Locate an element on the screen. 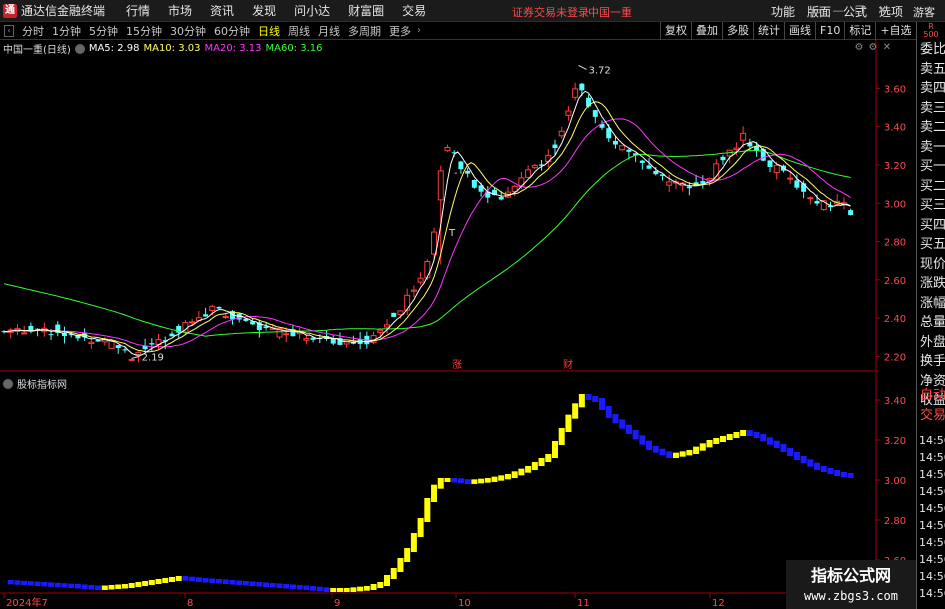 The width and height of the screenshot is (945, 609). period-more: 更多 is located at coordinates (400, 31).